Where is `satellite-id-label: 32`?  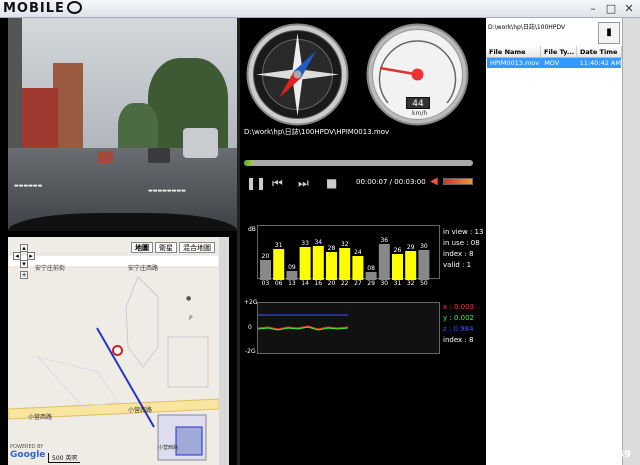
satellite-id-label: 32 is located at coordinates (410, 283).